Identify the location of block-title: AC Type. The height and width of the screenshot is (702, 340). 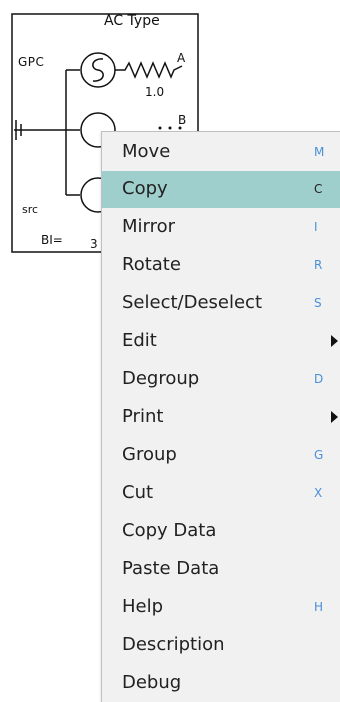
(132, 21).